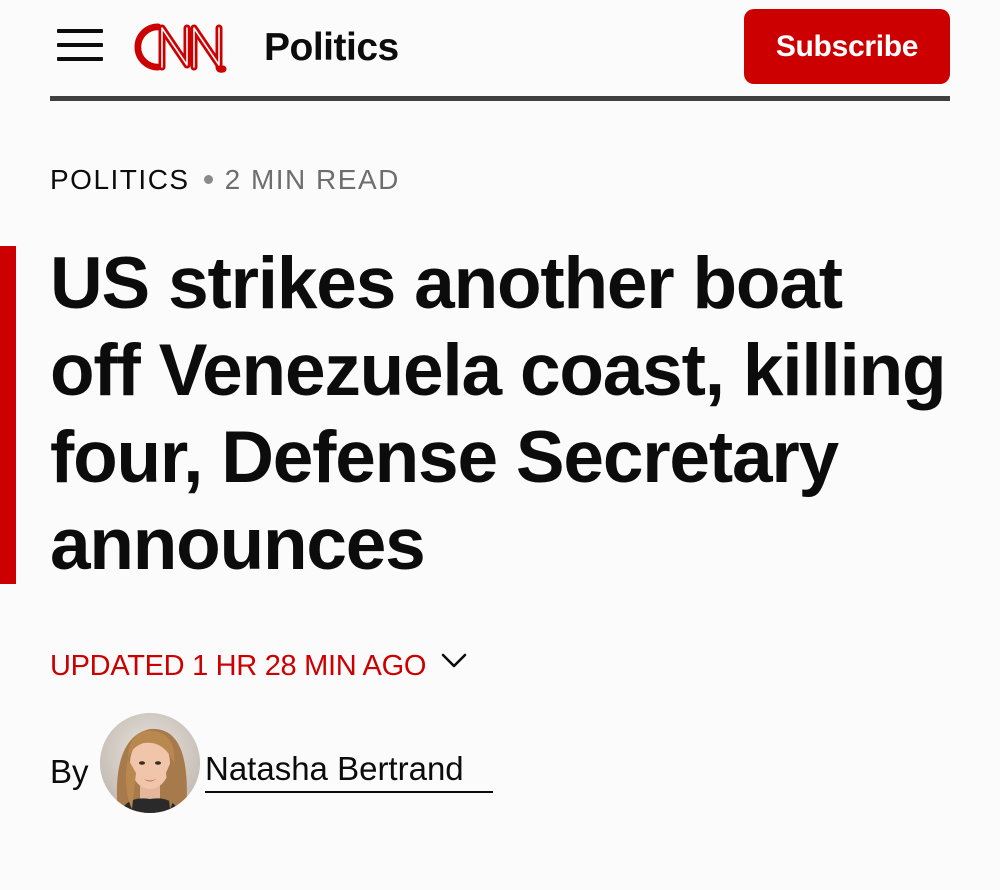 Image resolution: width=1000 pixels, height=890 pixels. I want to click on author-link-underline, so click(349, 792).